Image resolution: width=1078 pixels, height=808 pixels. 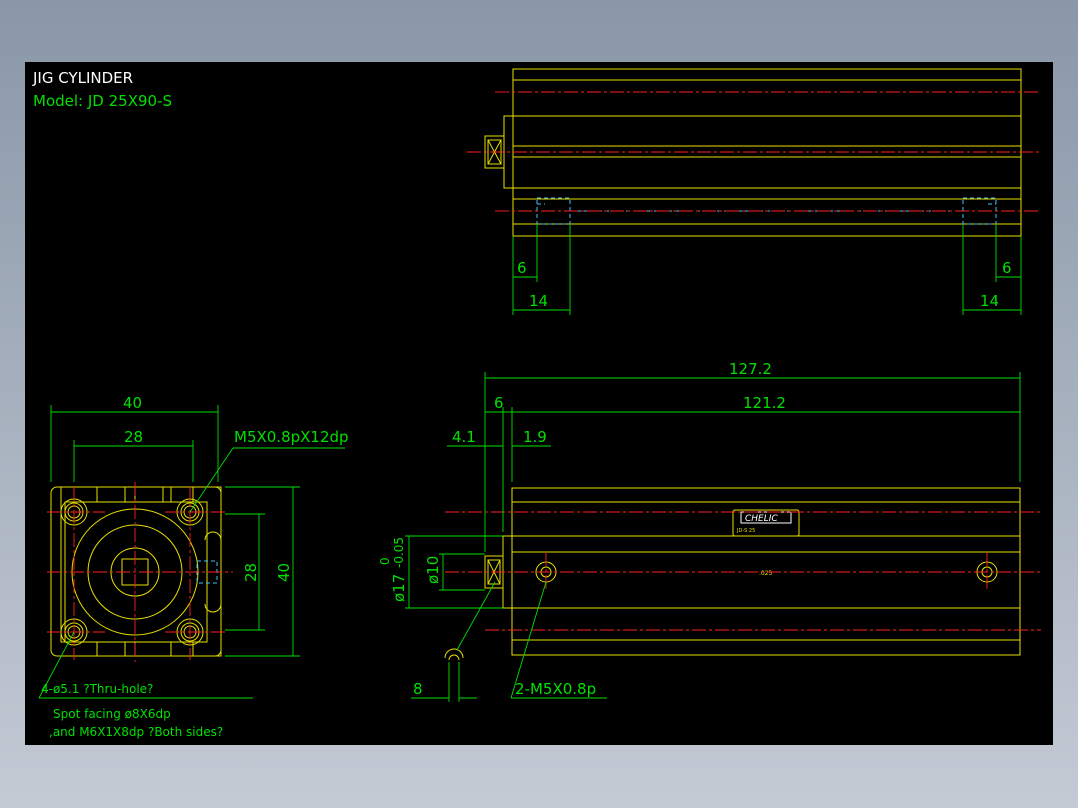 What do you see at coordinates (522, 268) in the screenshot?
I see `dim-left-inner: 6` at bounding box center [522, 268].